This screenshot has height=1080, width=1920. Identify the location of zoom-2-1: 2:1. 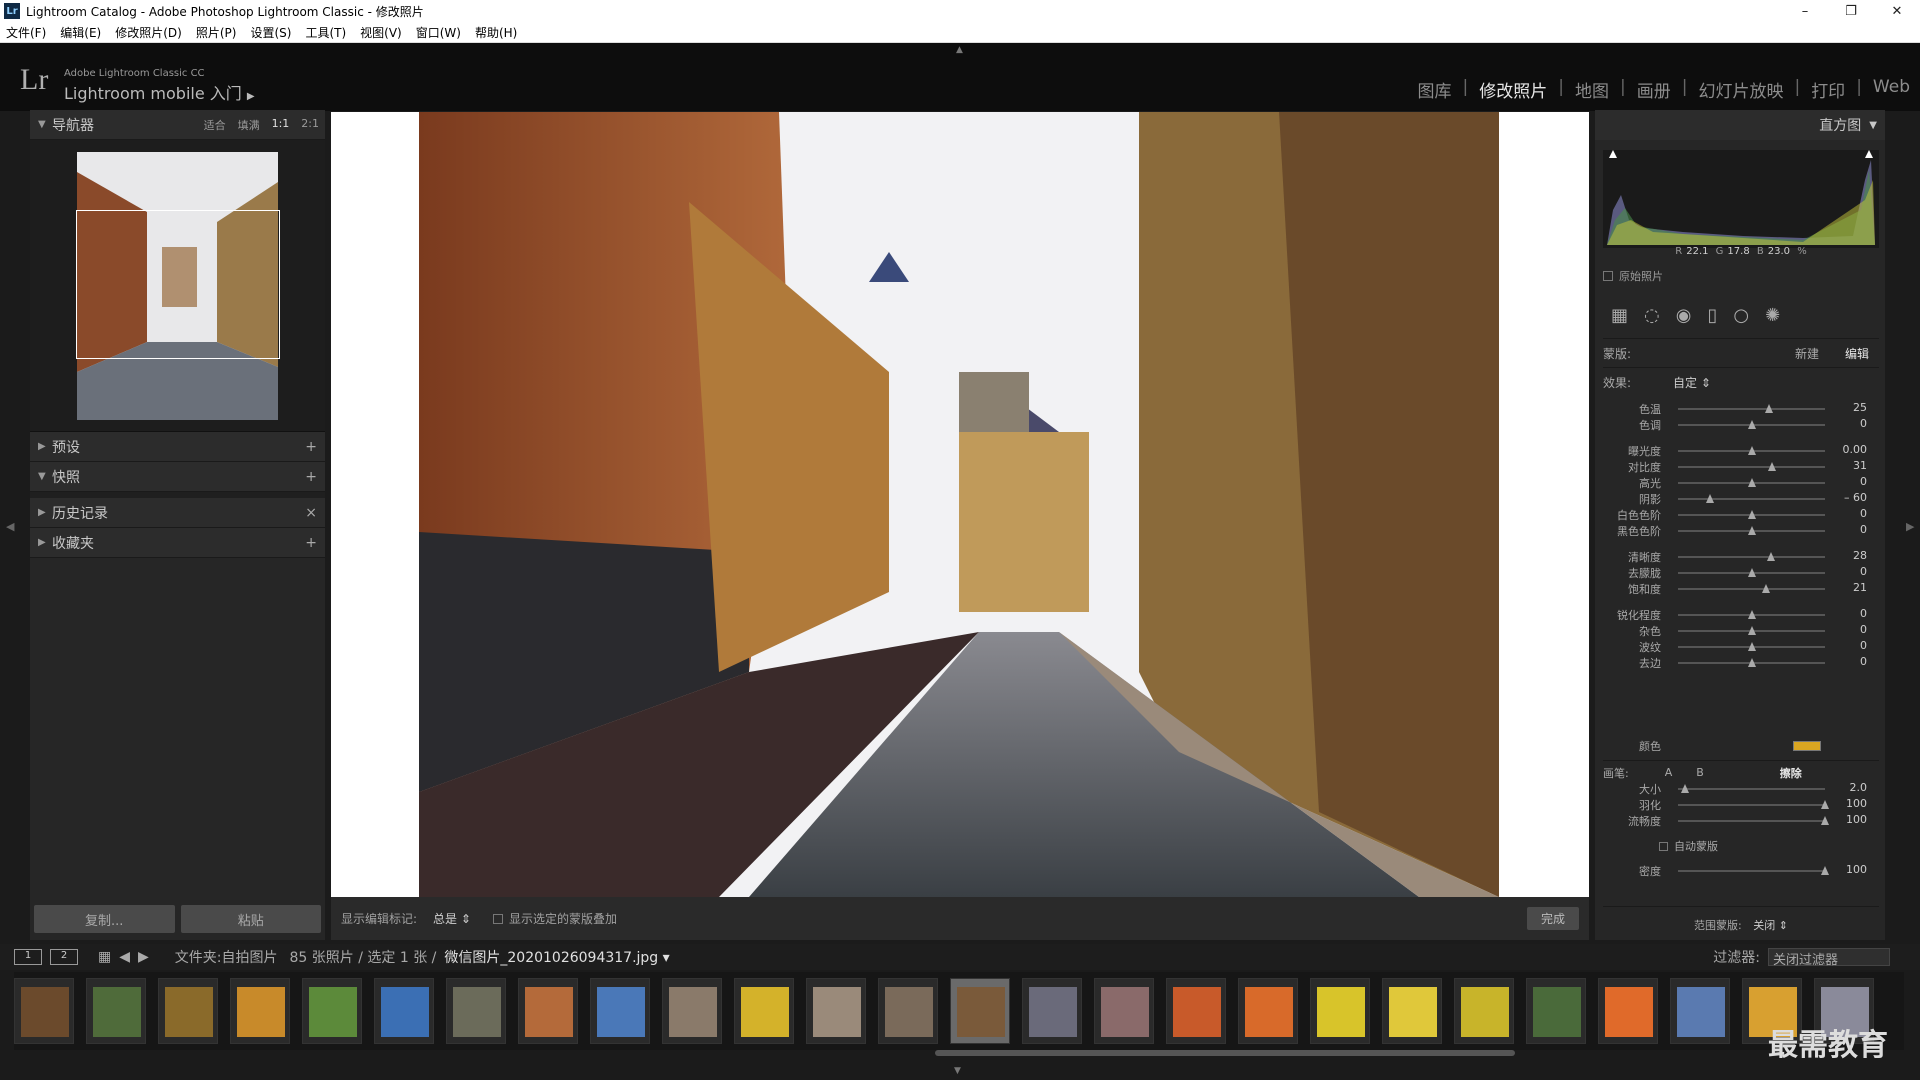
(310, 125).